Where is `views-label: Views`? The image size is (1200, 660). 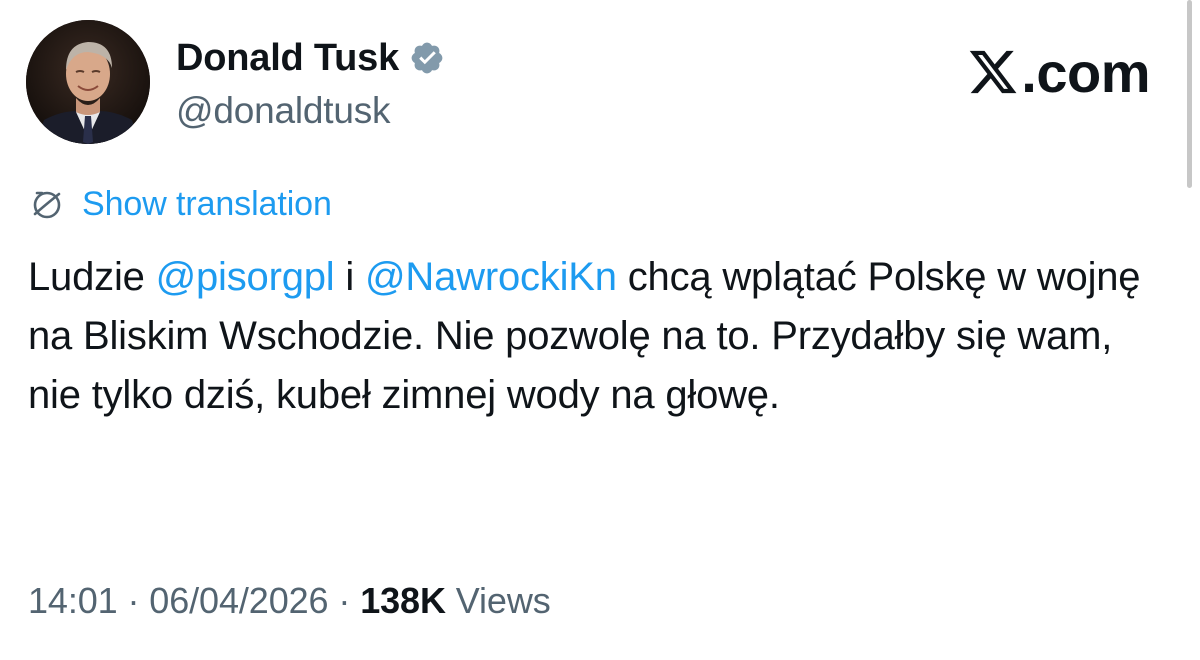 views-label: Views is located at coordinates (503, 600).